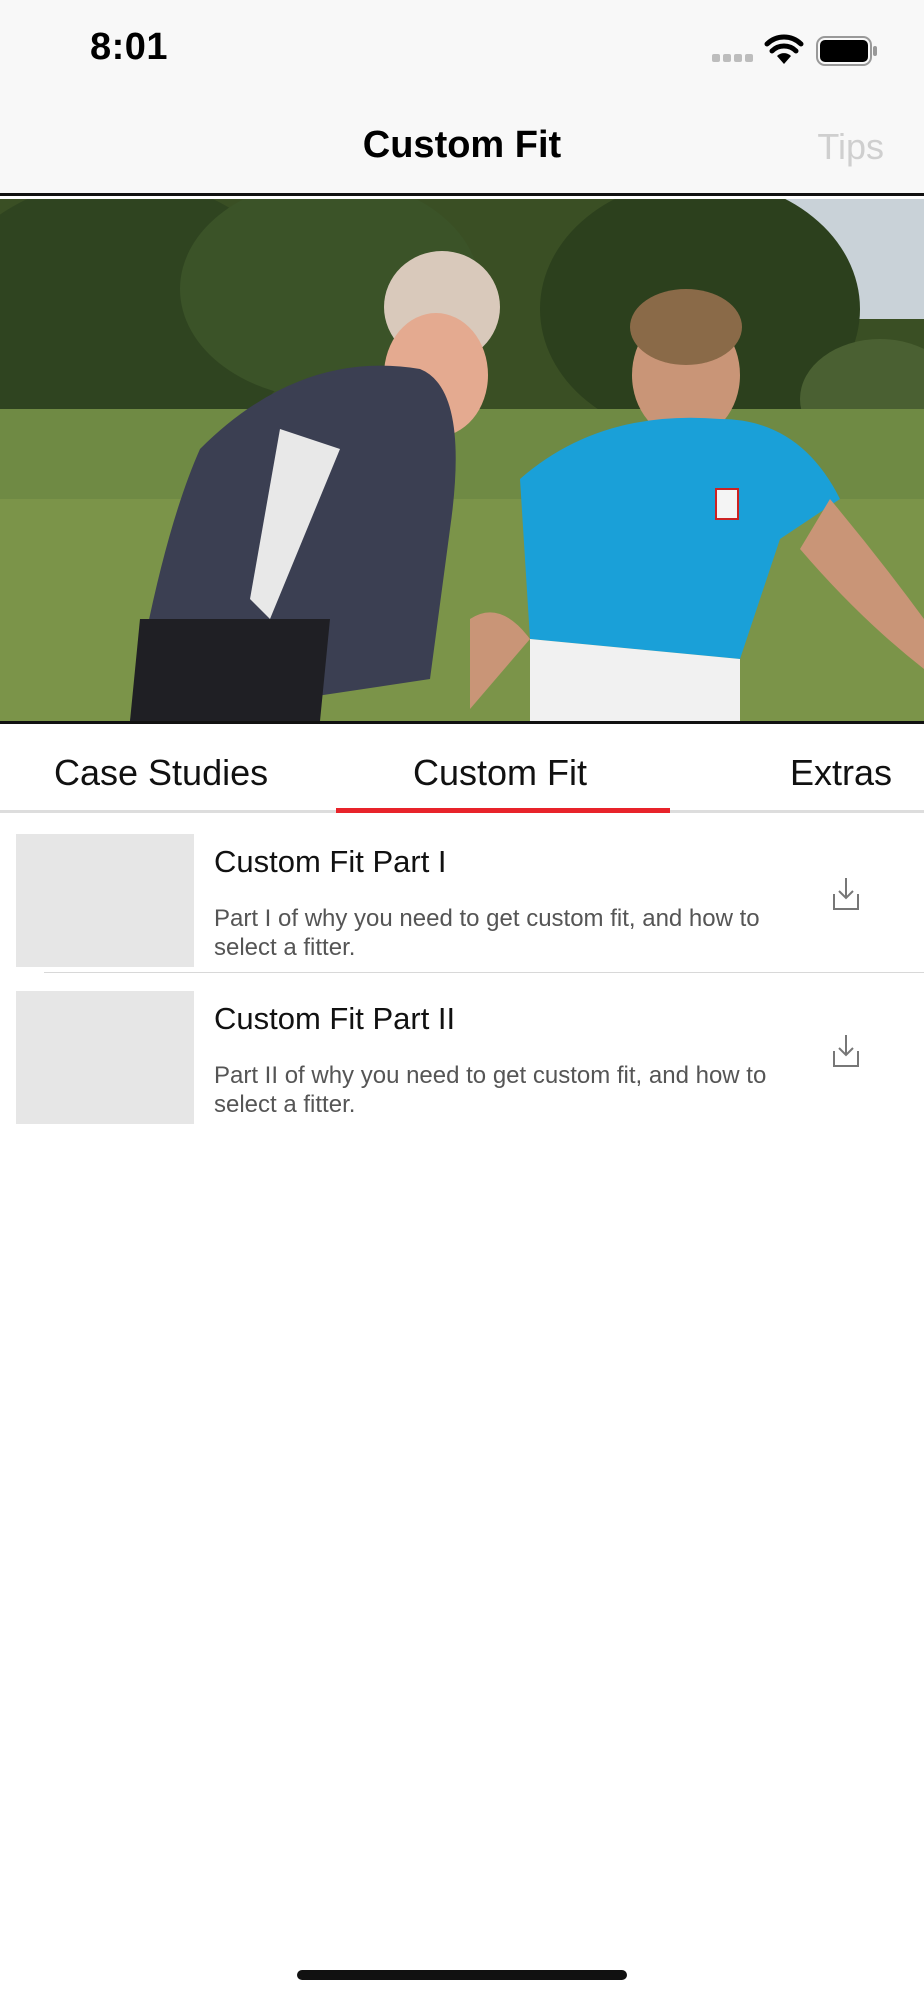 This screenshot has height=2000, width=924. Describe the element at coordinates (784, 49) in the screenshot. I see `wifi-icon` at that location.